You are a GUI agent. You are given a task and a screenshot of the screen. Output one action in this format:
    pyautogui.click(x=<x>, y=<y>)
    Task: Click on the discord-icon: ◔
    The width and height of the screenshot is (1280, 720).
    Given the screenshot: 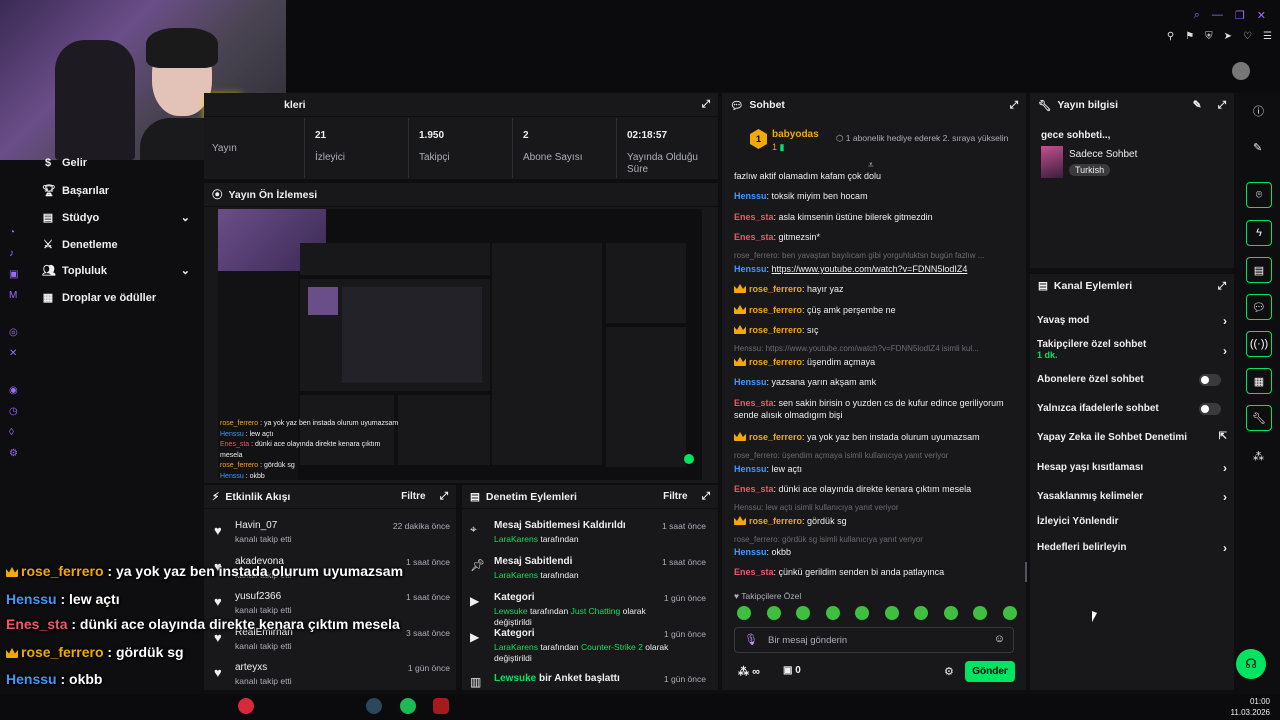 What is the action you would take?
    pyautogui.click(x=13, y=232)
    